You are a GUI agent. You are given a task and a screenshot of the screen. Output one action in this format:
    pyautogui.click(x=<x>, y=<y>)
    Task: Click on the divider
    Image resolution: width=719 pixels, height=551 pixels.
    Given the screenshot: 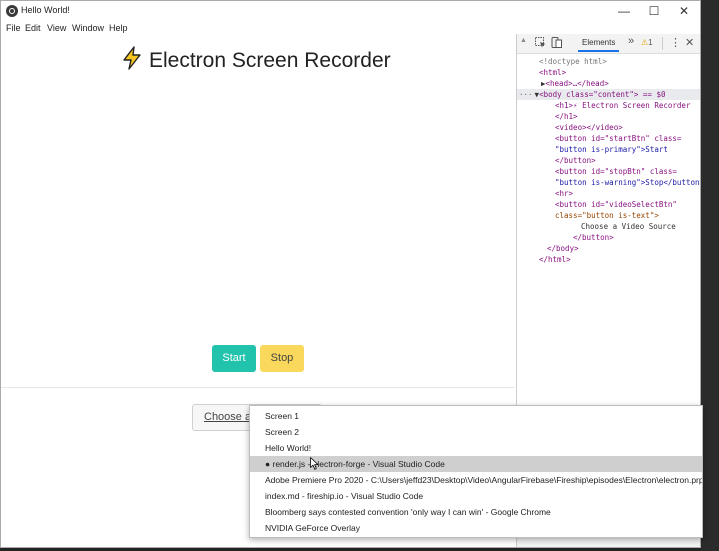 What is the action you would take?
    pyautogui.click(x=257, y=387)
    